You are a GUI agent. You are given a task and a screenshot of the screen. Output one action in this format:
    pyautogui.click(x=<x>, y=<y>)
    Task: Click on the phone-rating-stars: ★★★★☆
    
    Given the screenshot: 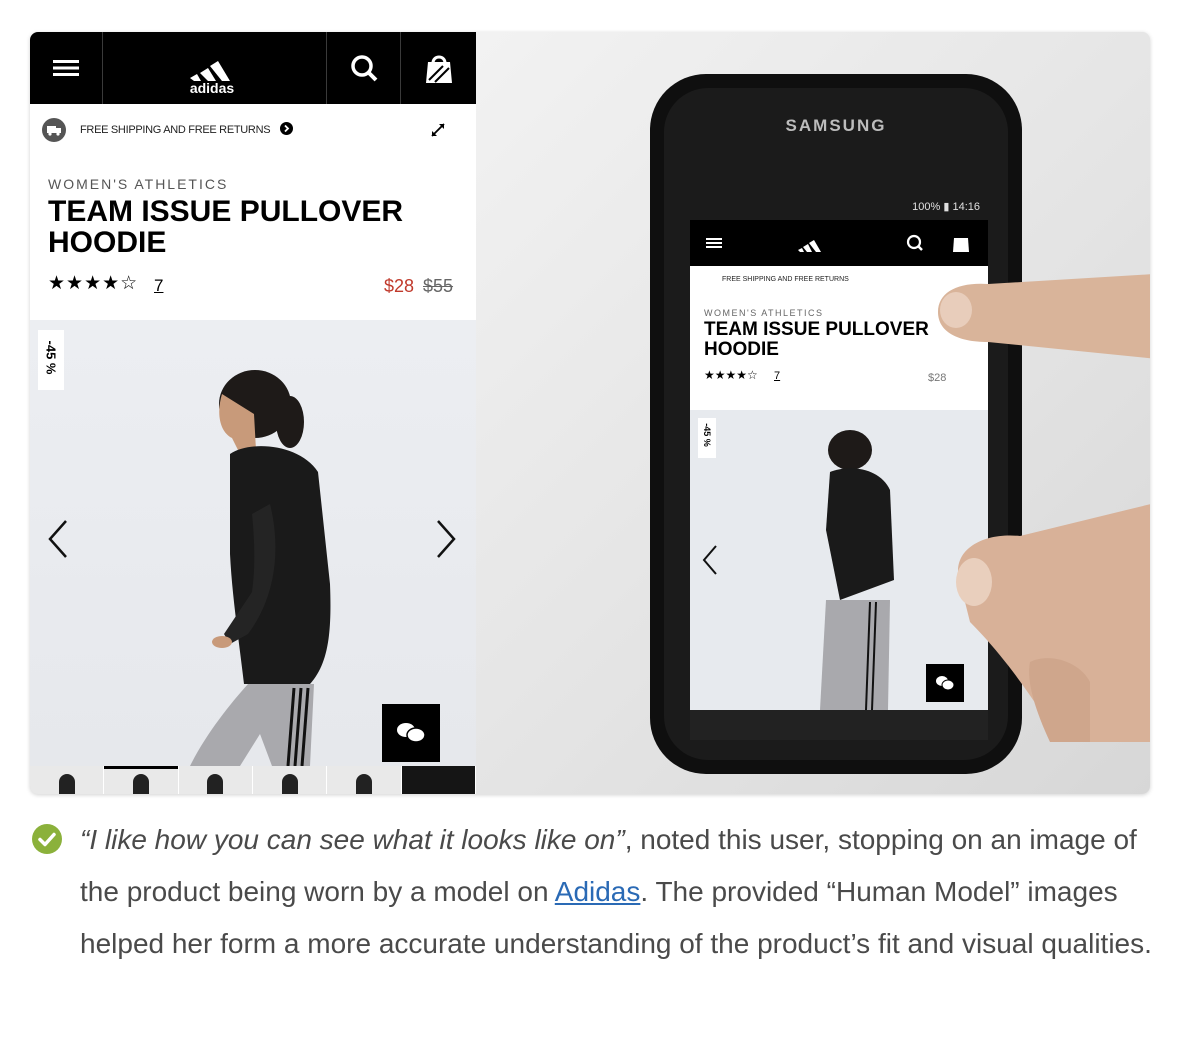 What is the action you would take?
    pyautogui.click(x=731, y=375)
    